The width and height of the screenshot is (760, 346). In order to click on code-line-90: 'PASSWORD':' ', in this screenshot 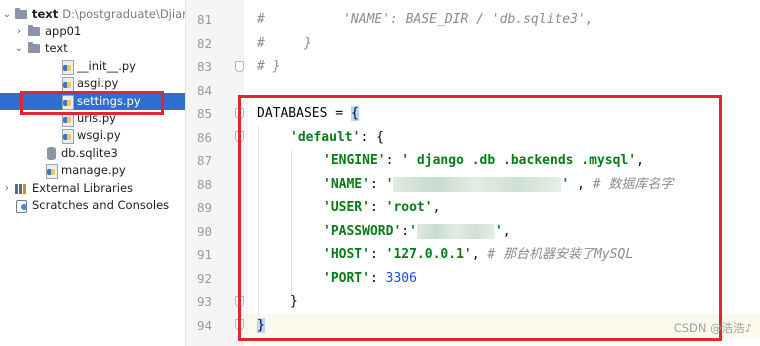, I will do `click(417, 232)`.